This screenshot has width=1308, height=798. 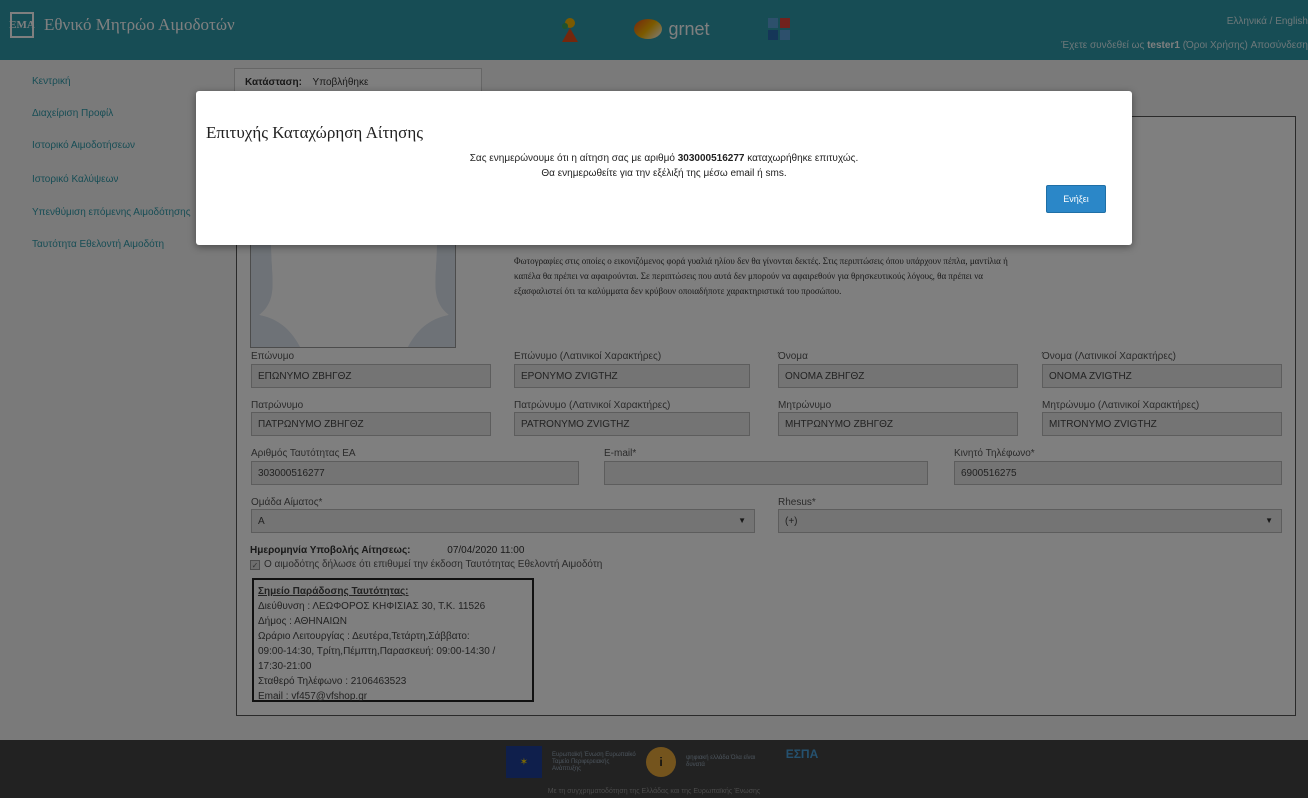 What do you see at coordinates (1076, 199) in the screenshot?
I see `close-modal-button: Ενήξει` at bounding box center [1076, 199].